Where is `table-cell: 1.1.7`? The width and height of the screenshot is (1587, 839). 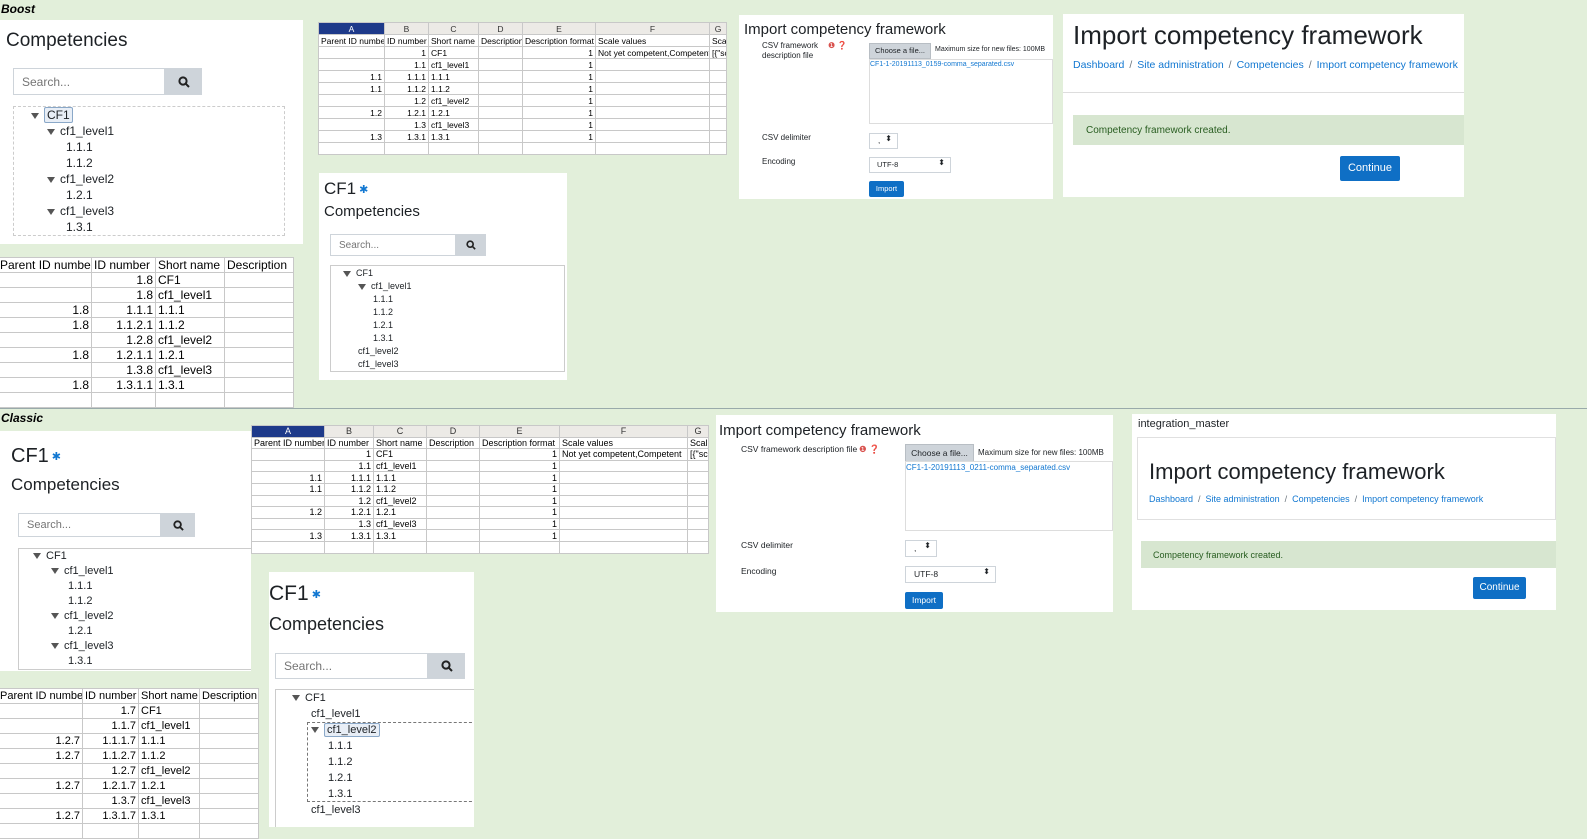
table-cell: 1.1.7 is located at coordinates (110, 726).